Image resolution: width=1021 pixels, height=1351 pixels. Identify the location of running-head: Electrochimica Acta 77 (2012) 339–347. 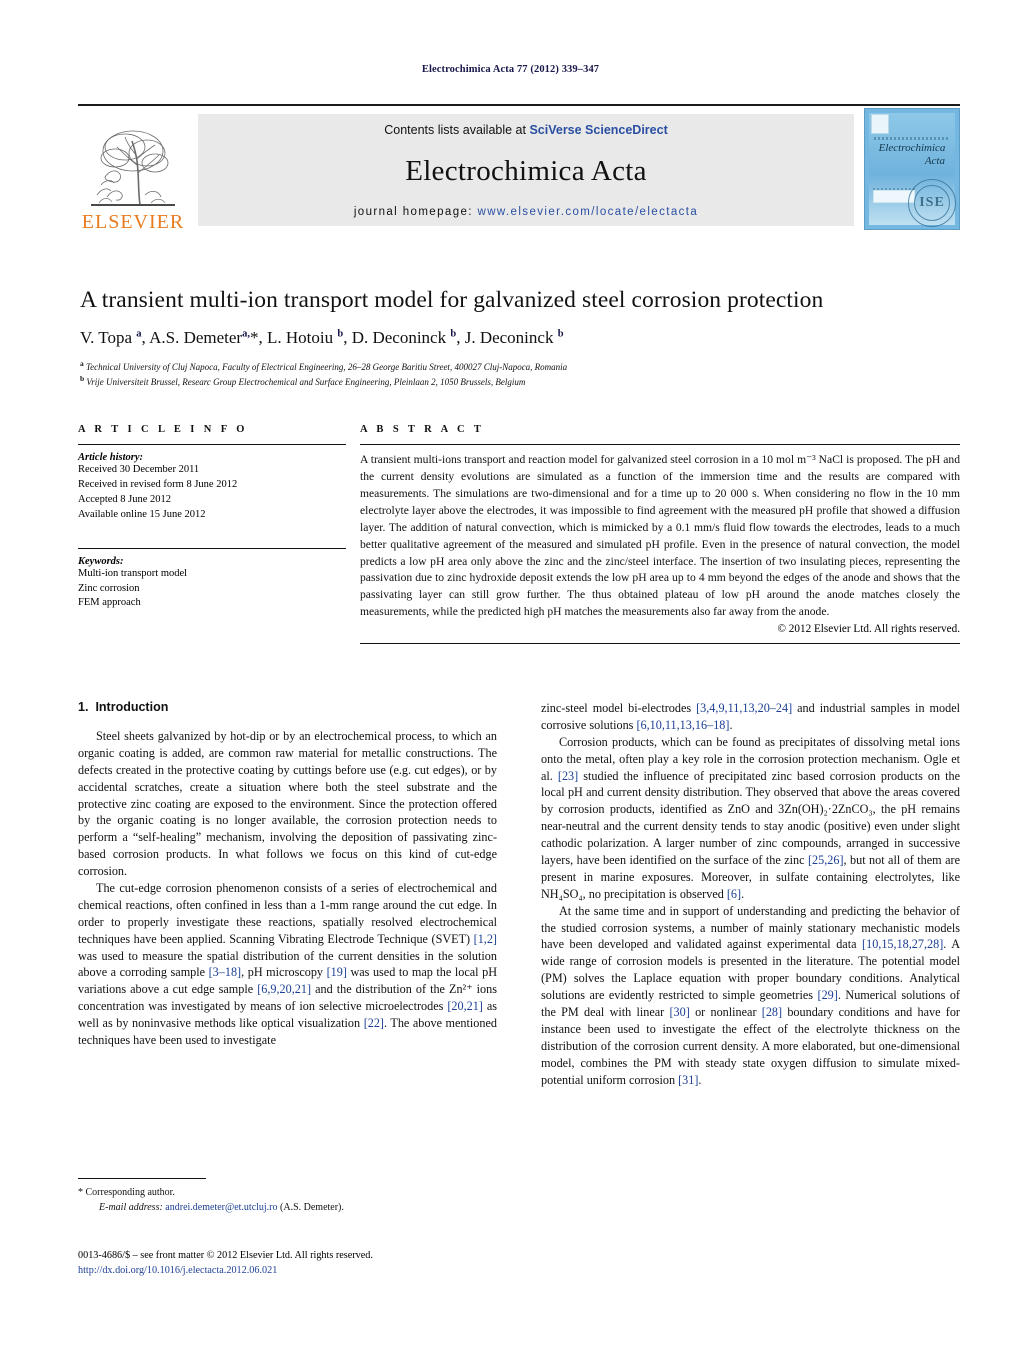
(510, 69).